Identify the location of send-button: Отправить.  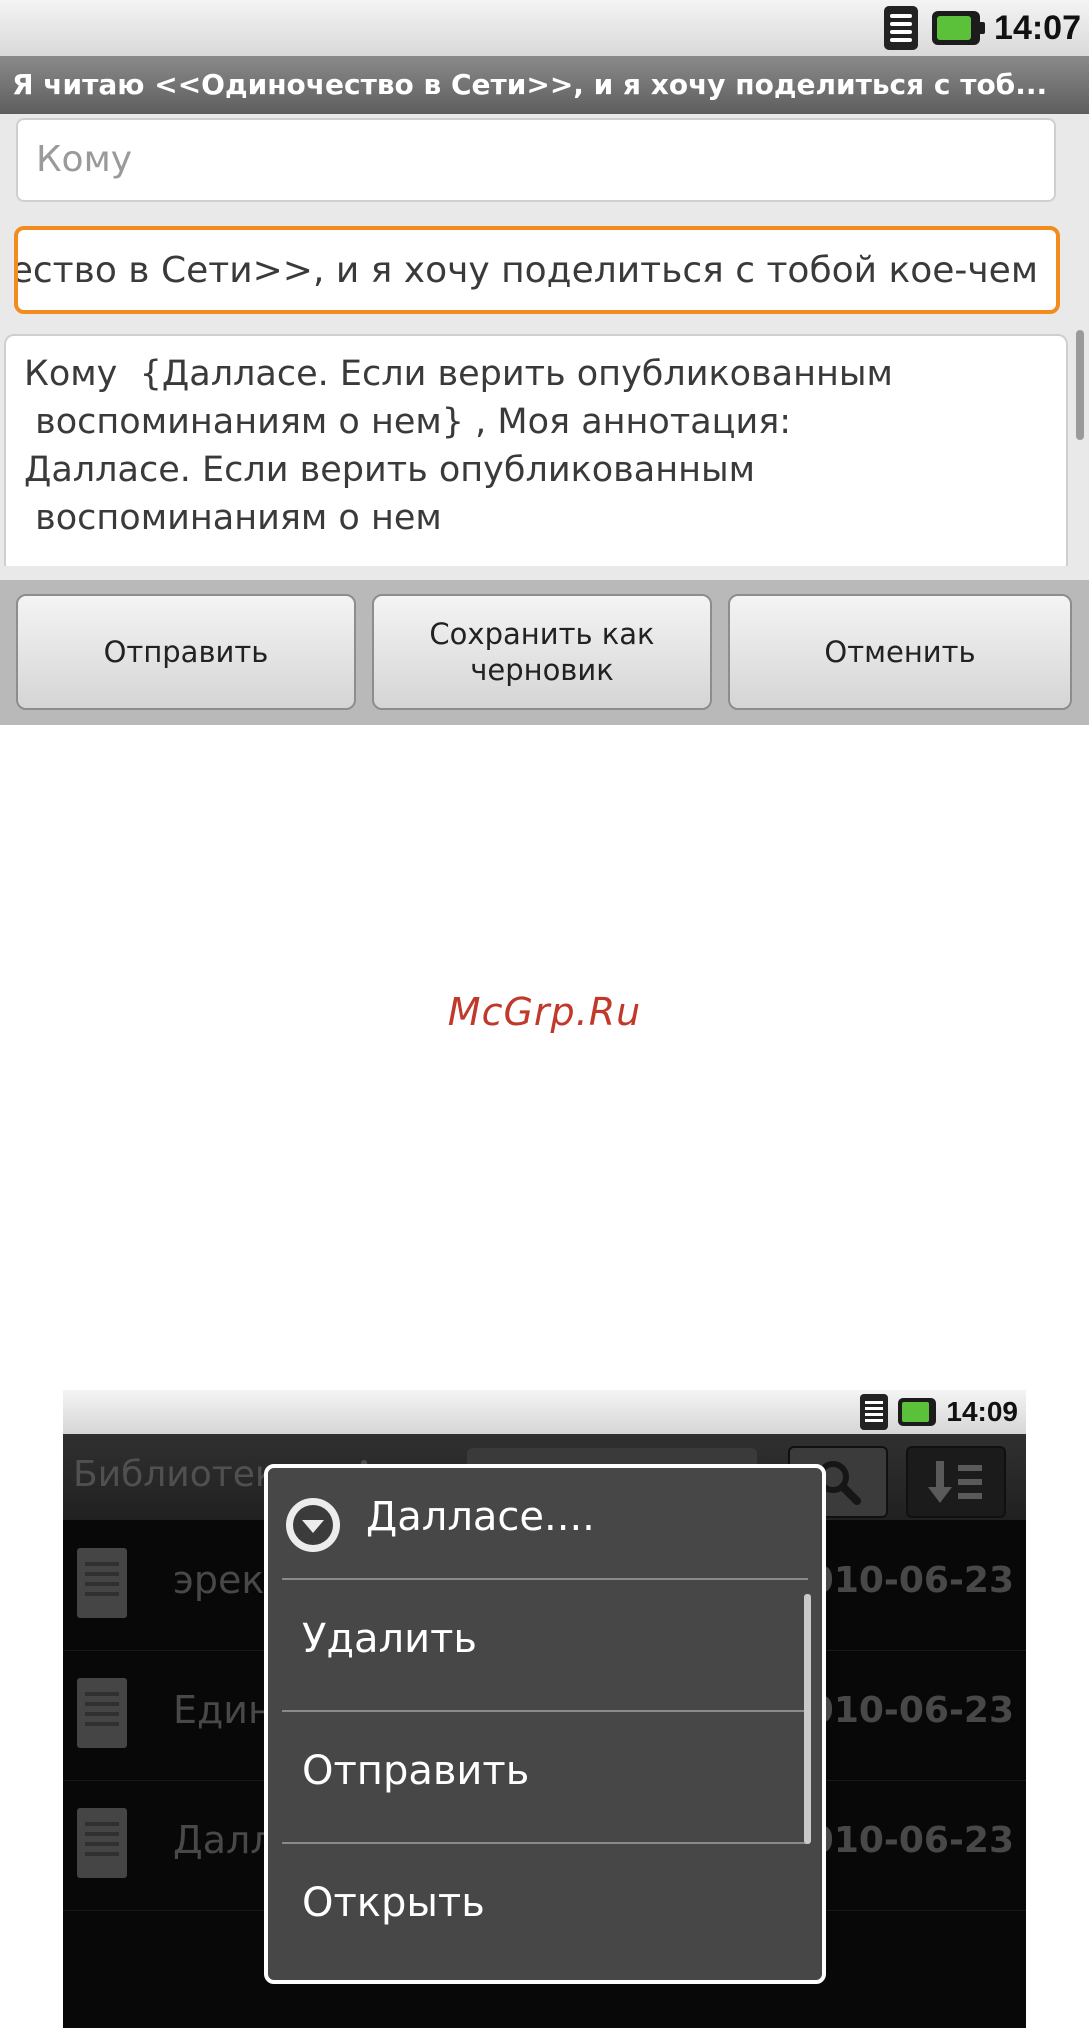
(186, 652).